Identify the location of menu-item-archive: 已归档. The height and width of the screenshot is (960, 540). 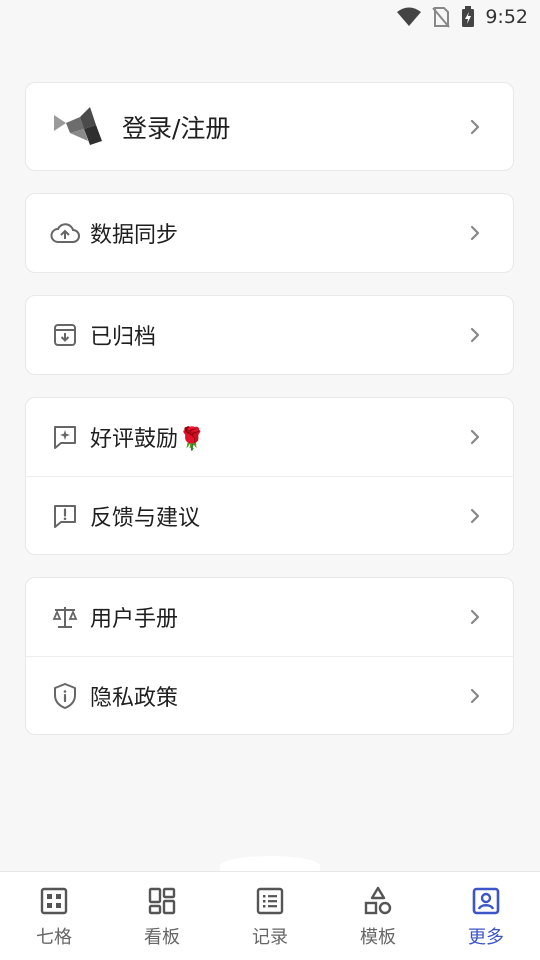
(269, 335).